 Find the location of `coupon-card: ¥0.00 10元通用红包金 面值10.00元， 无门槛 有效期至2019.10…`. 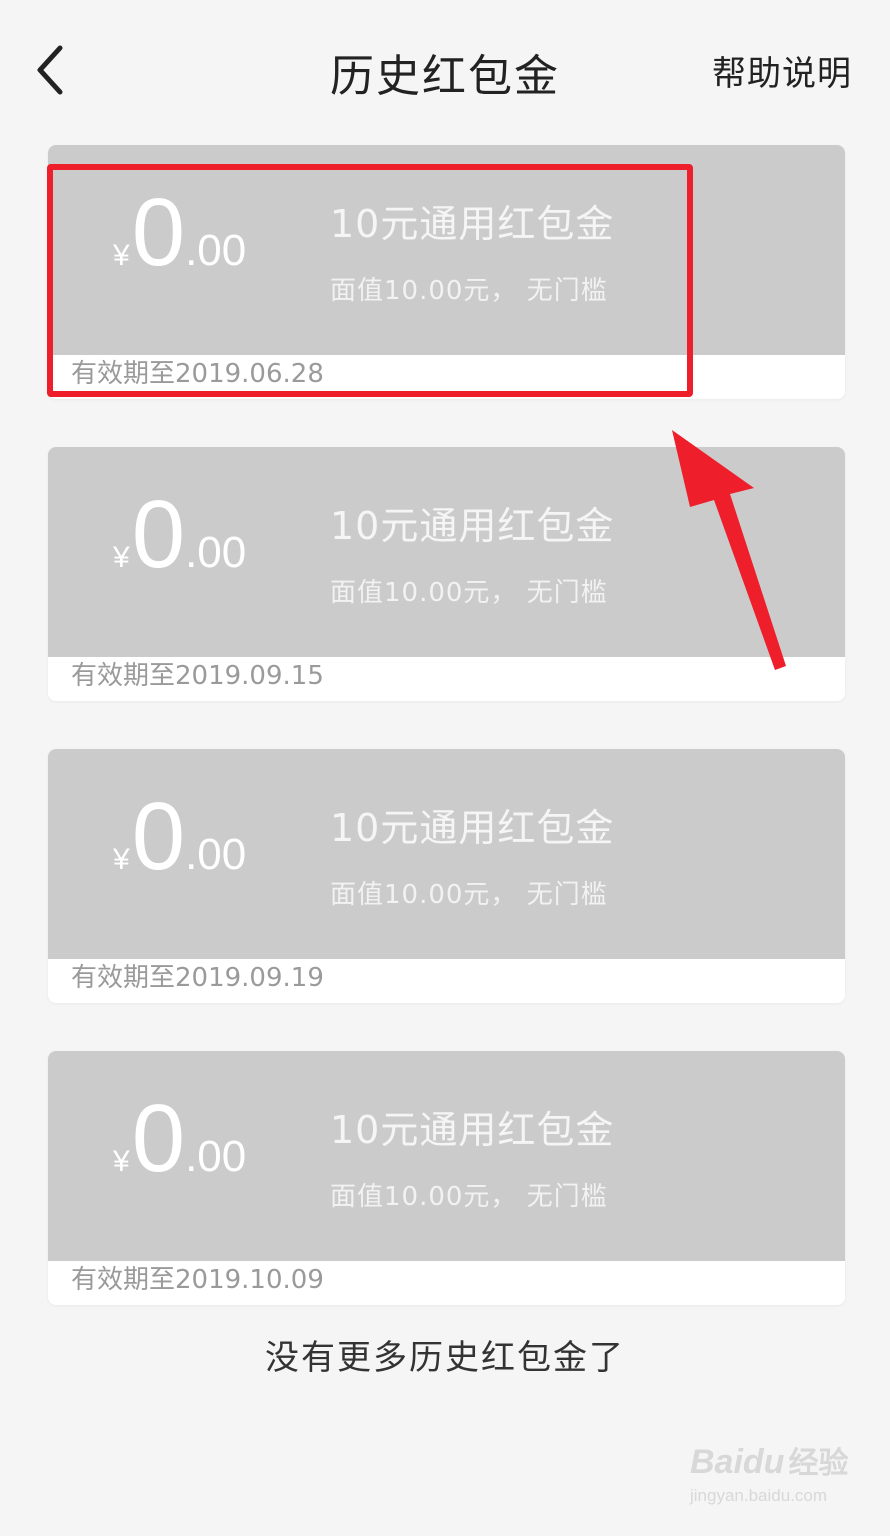

coupon-card: ¥0.00 10元通用红包金 面值10.00元， 无门槛 有效期至2019.10… is located at coordinates (446, 1178).